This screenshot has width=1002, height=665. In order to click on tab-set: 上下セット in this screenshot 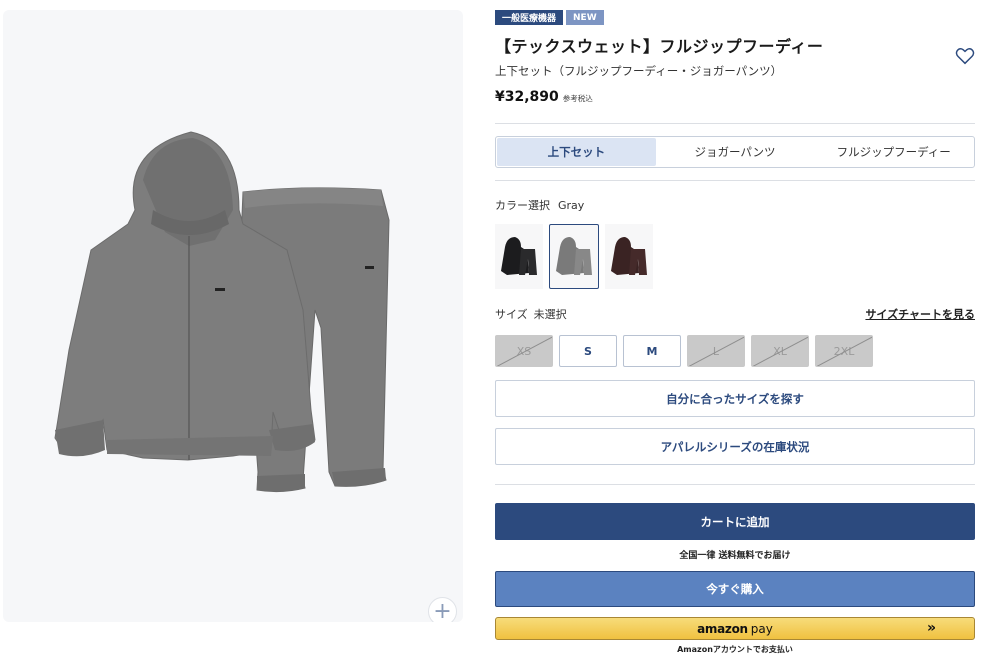, I will do `click(576, 152)`.